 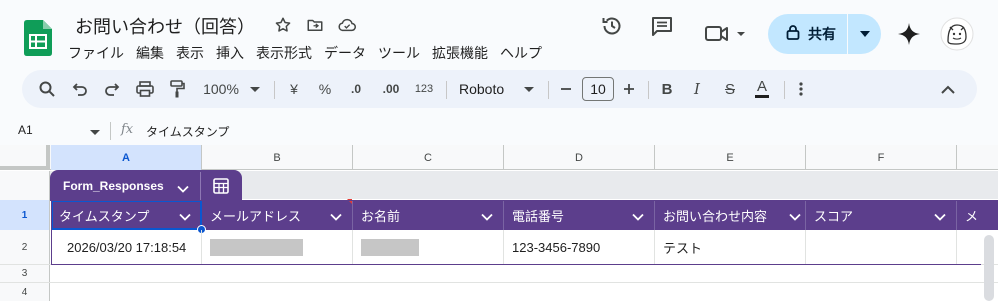 I want to click on number-format-button: 123, so click(x=424, y=89).